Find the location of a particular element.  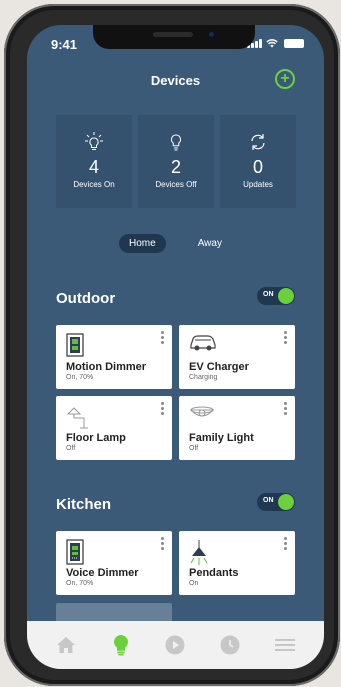

device-card-family-light: Family Light Off is located at coordinates (237, 428).